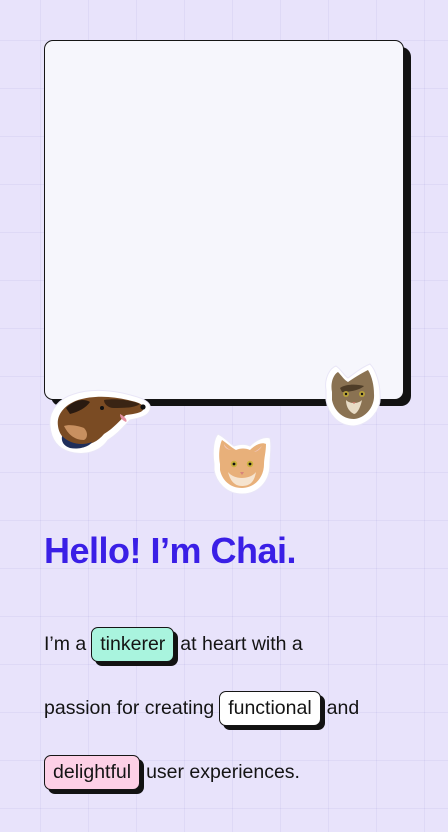  I want to click on dog-sticker, so click(99, 420).